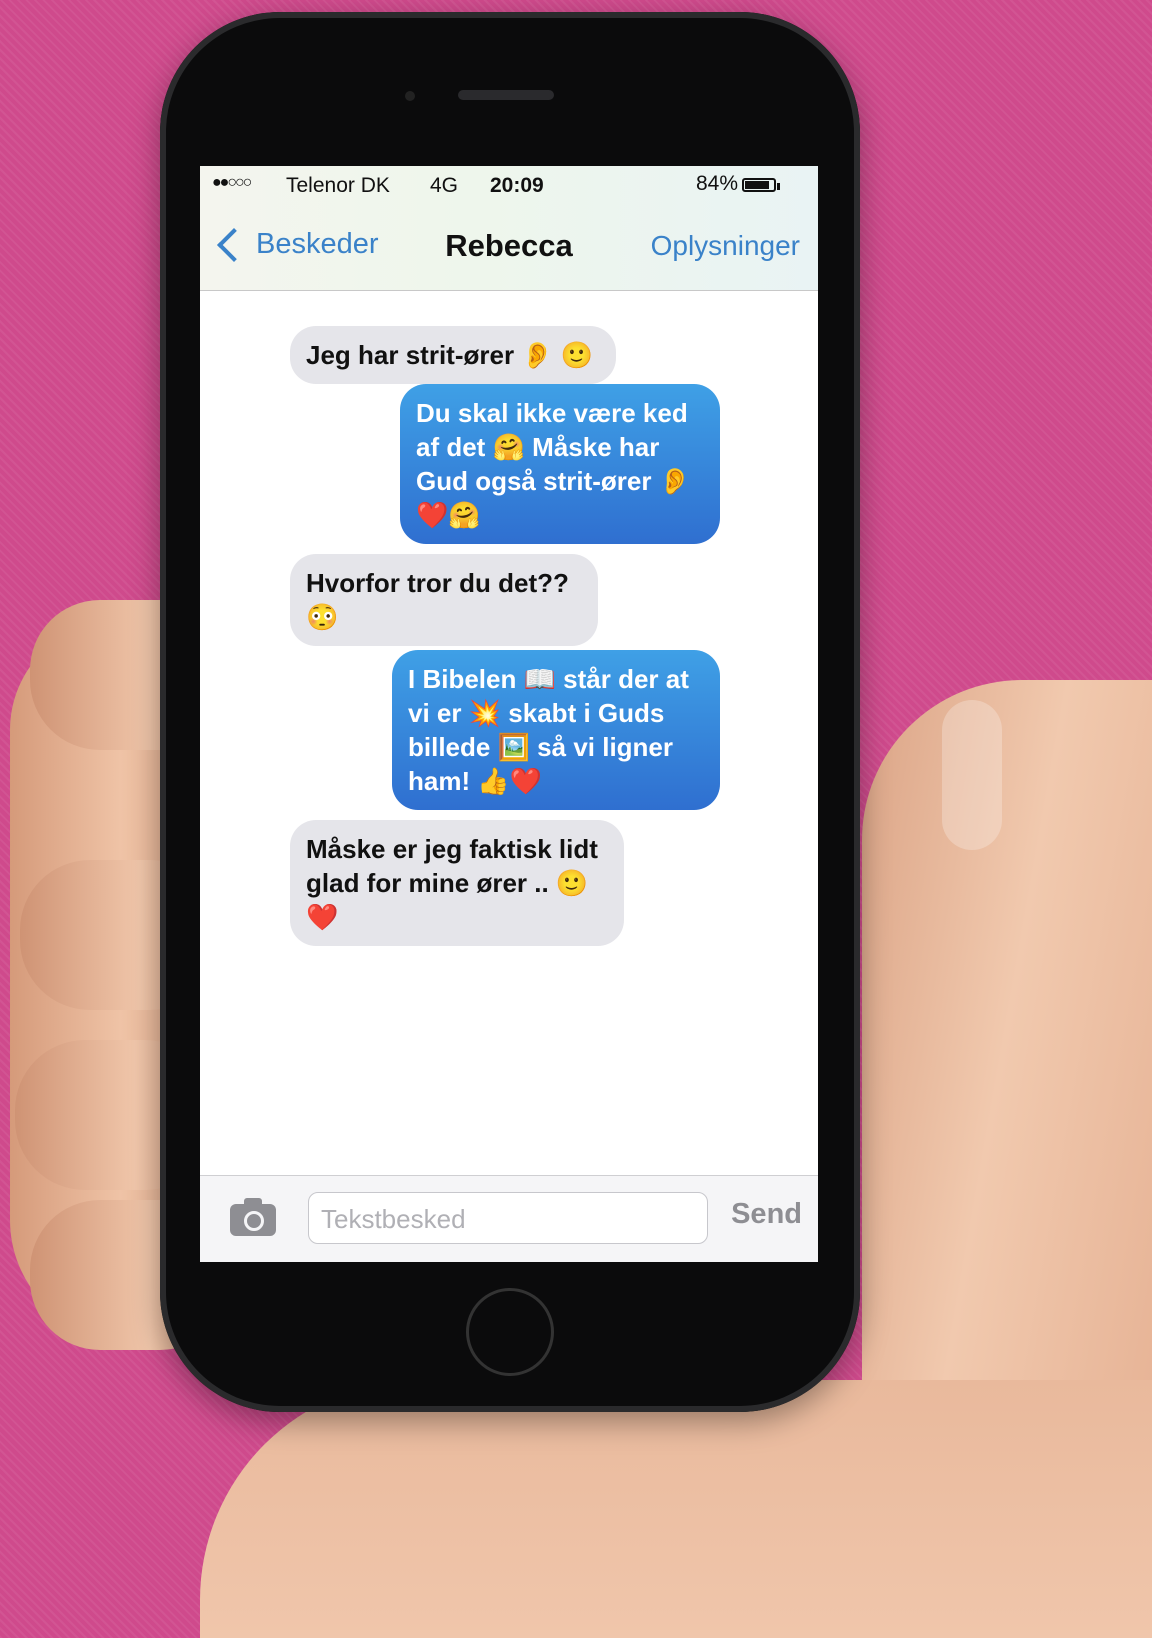  I want to click on battery-icon, so click(759, 185).